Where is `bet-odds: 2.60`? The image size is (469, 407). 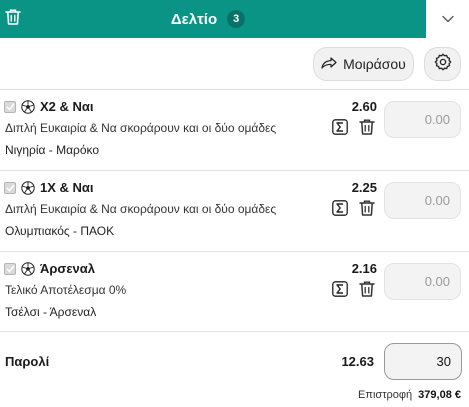 bet-odds: 2.60 is located at coordinates (364, 106).